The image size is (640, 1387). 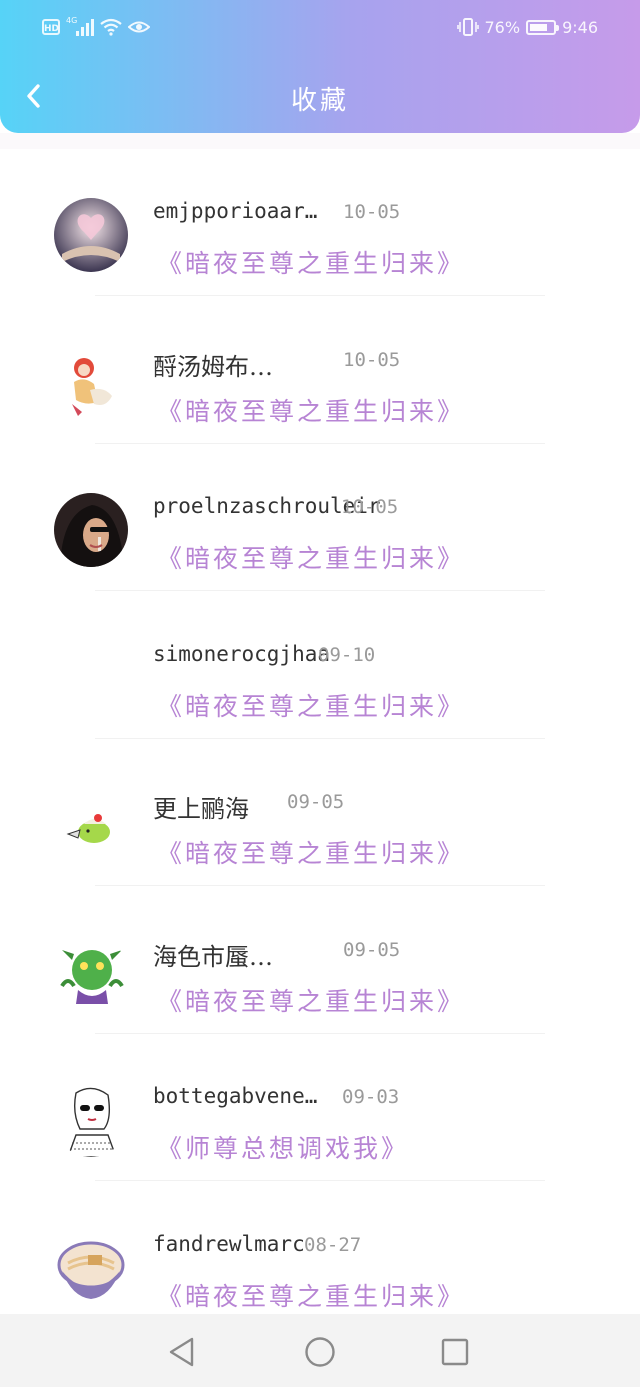 What do you see at coordinates (333, 1244) in the screenshot?
I see `favorite-date: 08-27` at bounding box center [333, 1244].